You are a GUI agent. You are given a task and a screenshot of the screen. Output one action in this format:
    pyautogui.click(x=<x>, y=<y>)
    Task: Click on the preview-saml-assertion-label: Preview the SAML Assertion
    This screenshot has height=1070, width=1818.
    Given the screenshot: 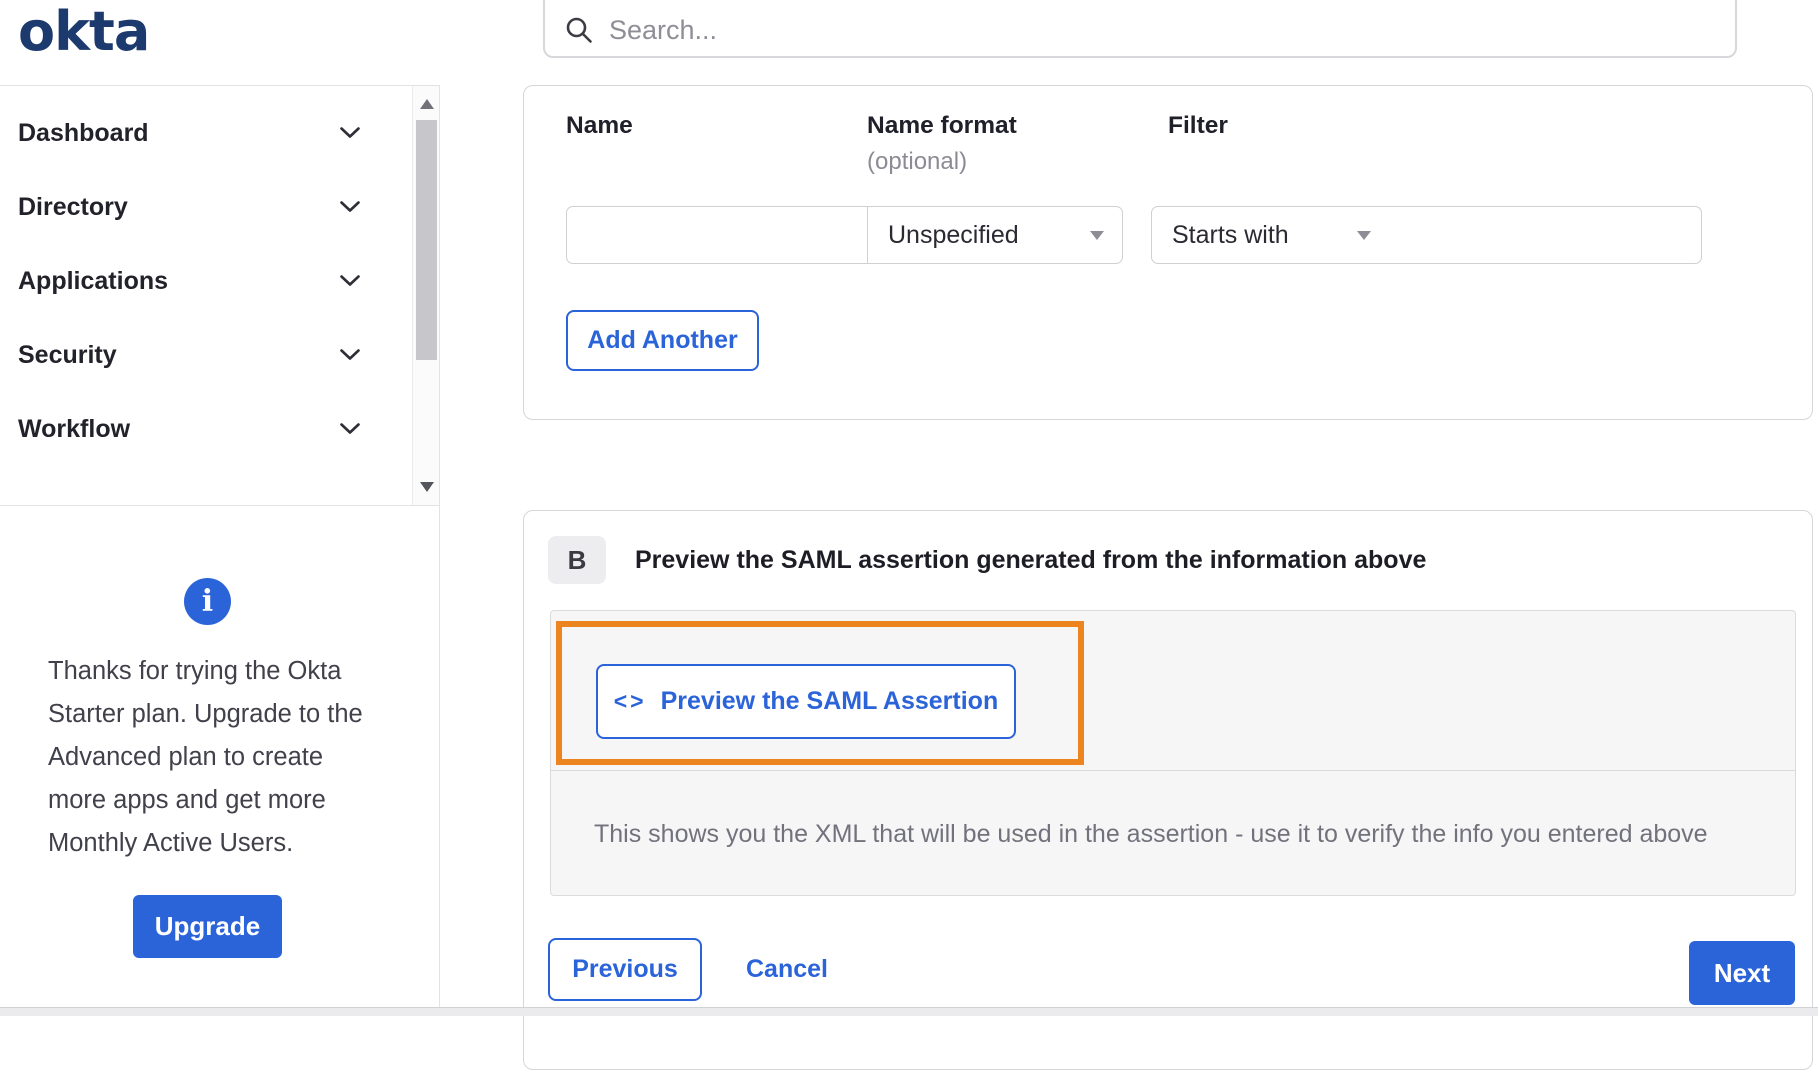 What is the action you would take?
    pyautogui.click(x=829, y=701)
    